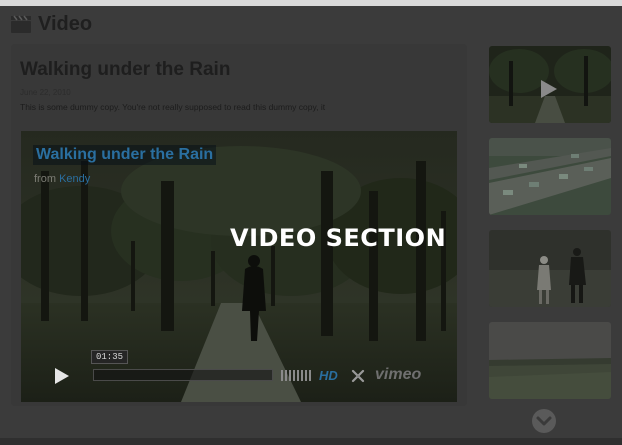  What do you see at coordinates (358, 376) in the screenshot?
I see `fullscreen-icon` at bounding box center [358, 376].